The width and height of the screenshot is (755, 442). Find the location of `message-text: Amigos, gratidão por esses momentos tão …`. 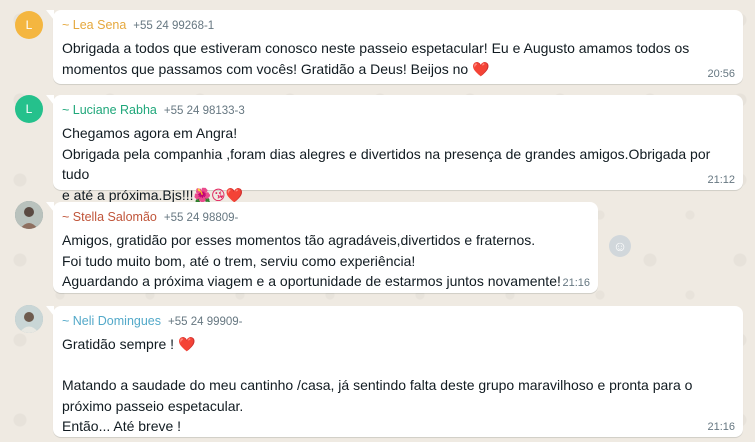

message-text: Amigos, gratidão por esses momentos tão … is located at coordinates (325, 261).